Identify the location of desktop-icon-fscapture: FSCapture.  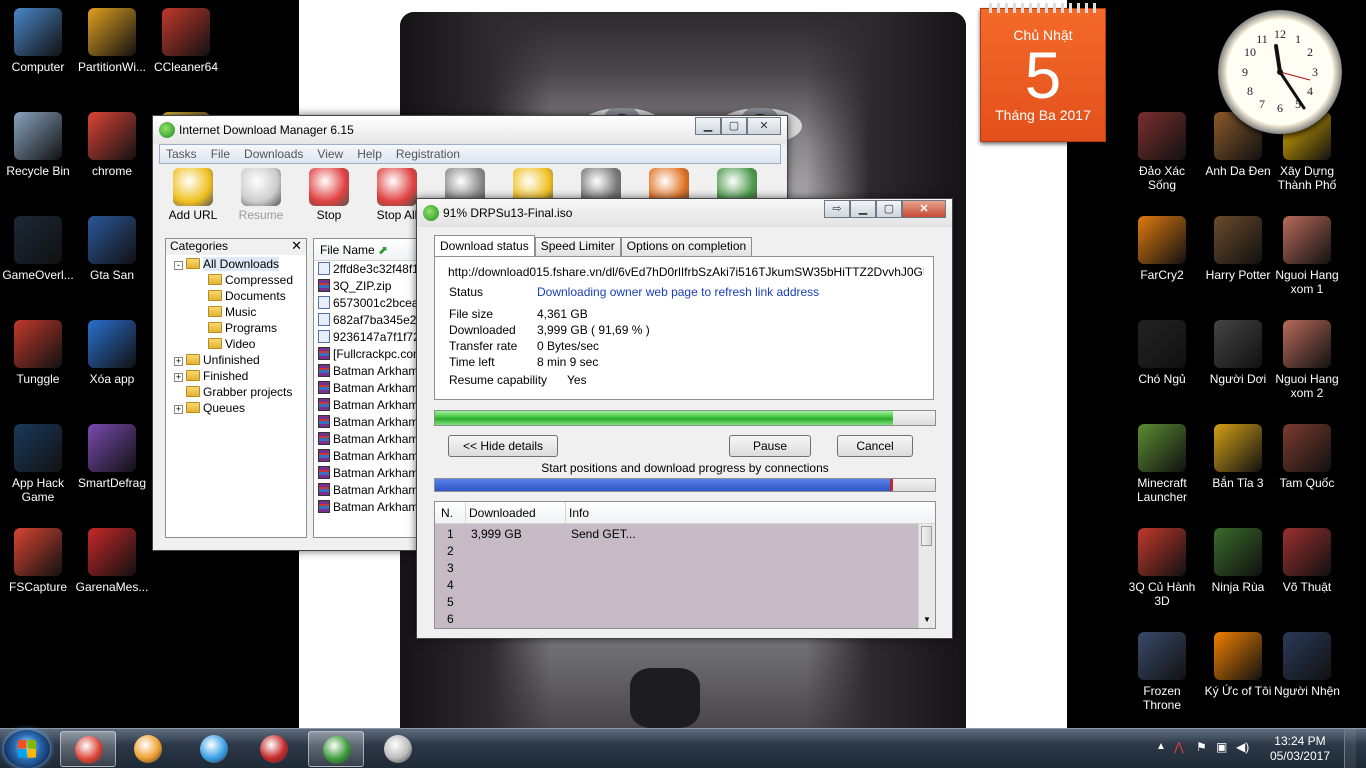
(38, 561).